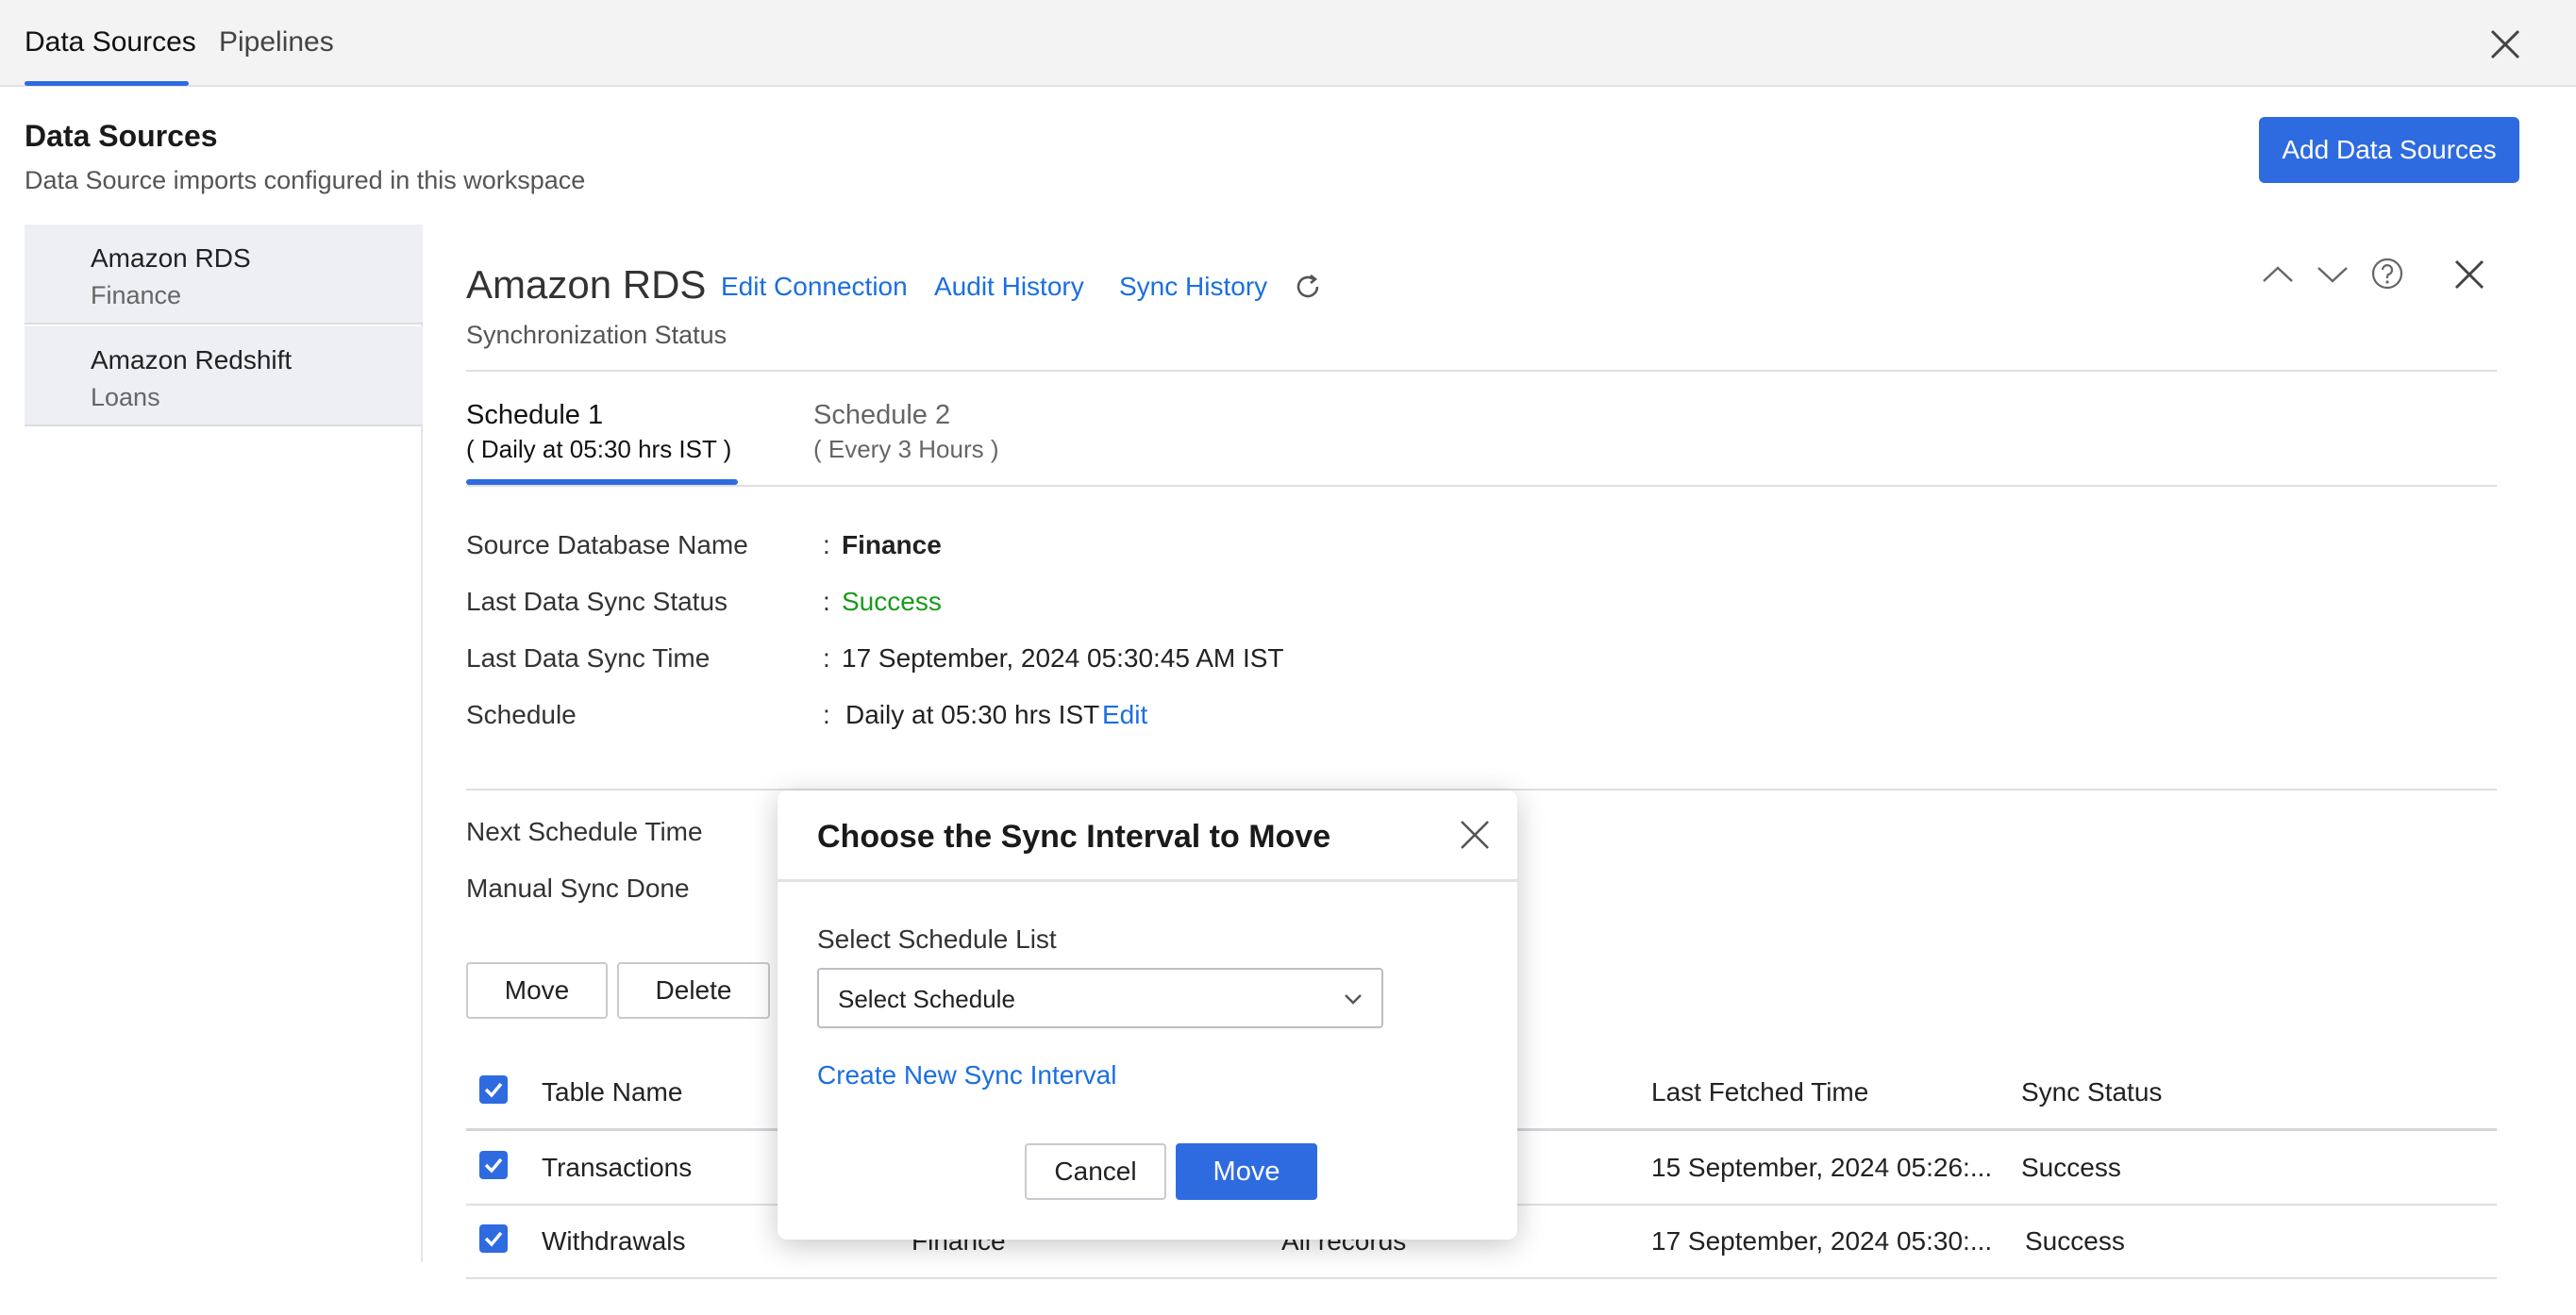 The width and height of the screenshot is (2576, 1315). I want to click on active-tab-indicator, so click(107, 83).